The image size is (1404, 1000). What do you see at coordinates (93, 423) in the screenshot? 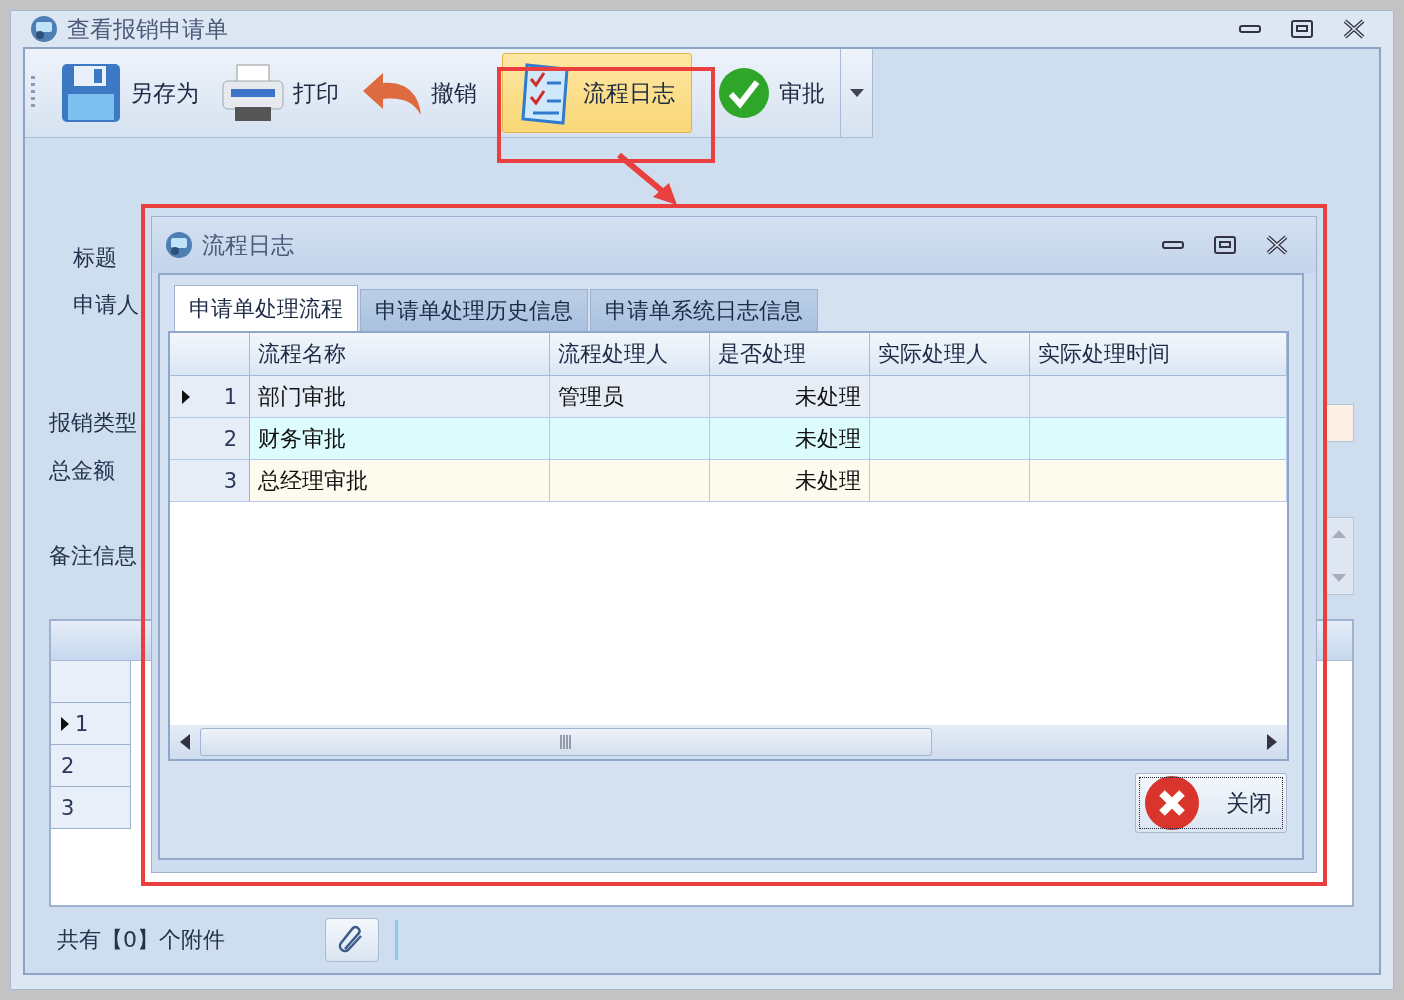
I see `field-label: 报销类型` at bounding box center [93, 423].